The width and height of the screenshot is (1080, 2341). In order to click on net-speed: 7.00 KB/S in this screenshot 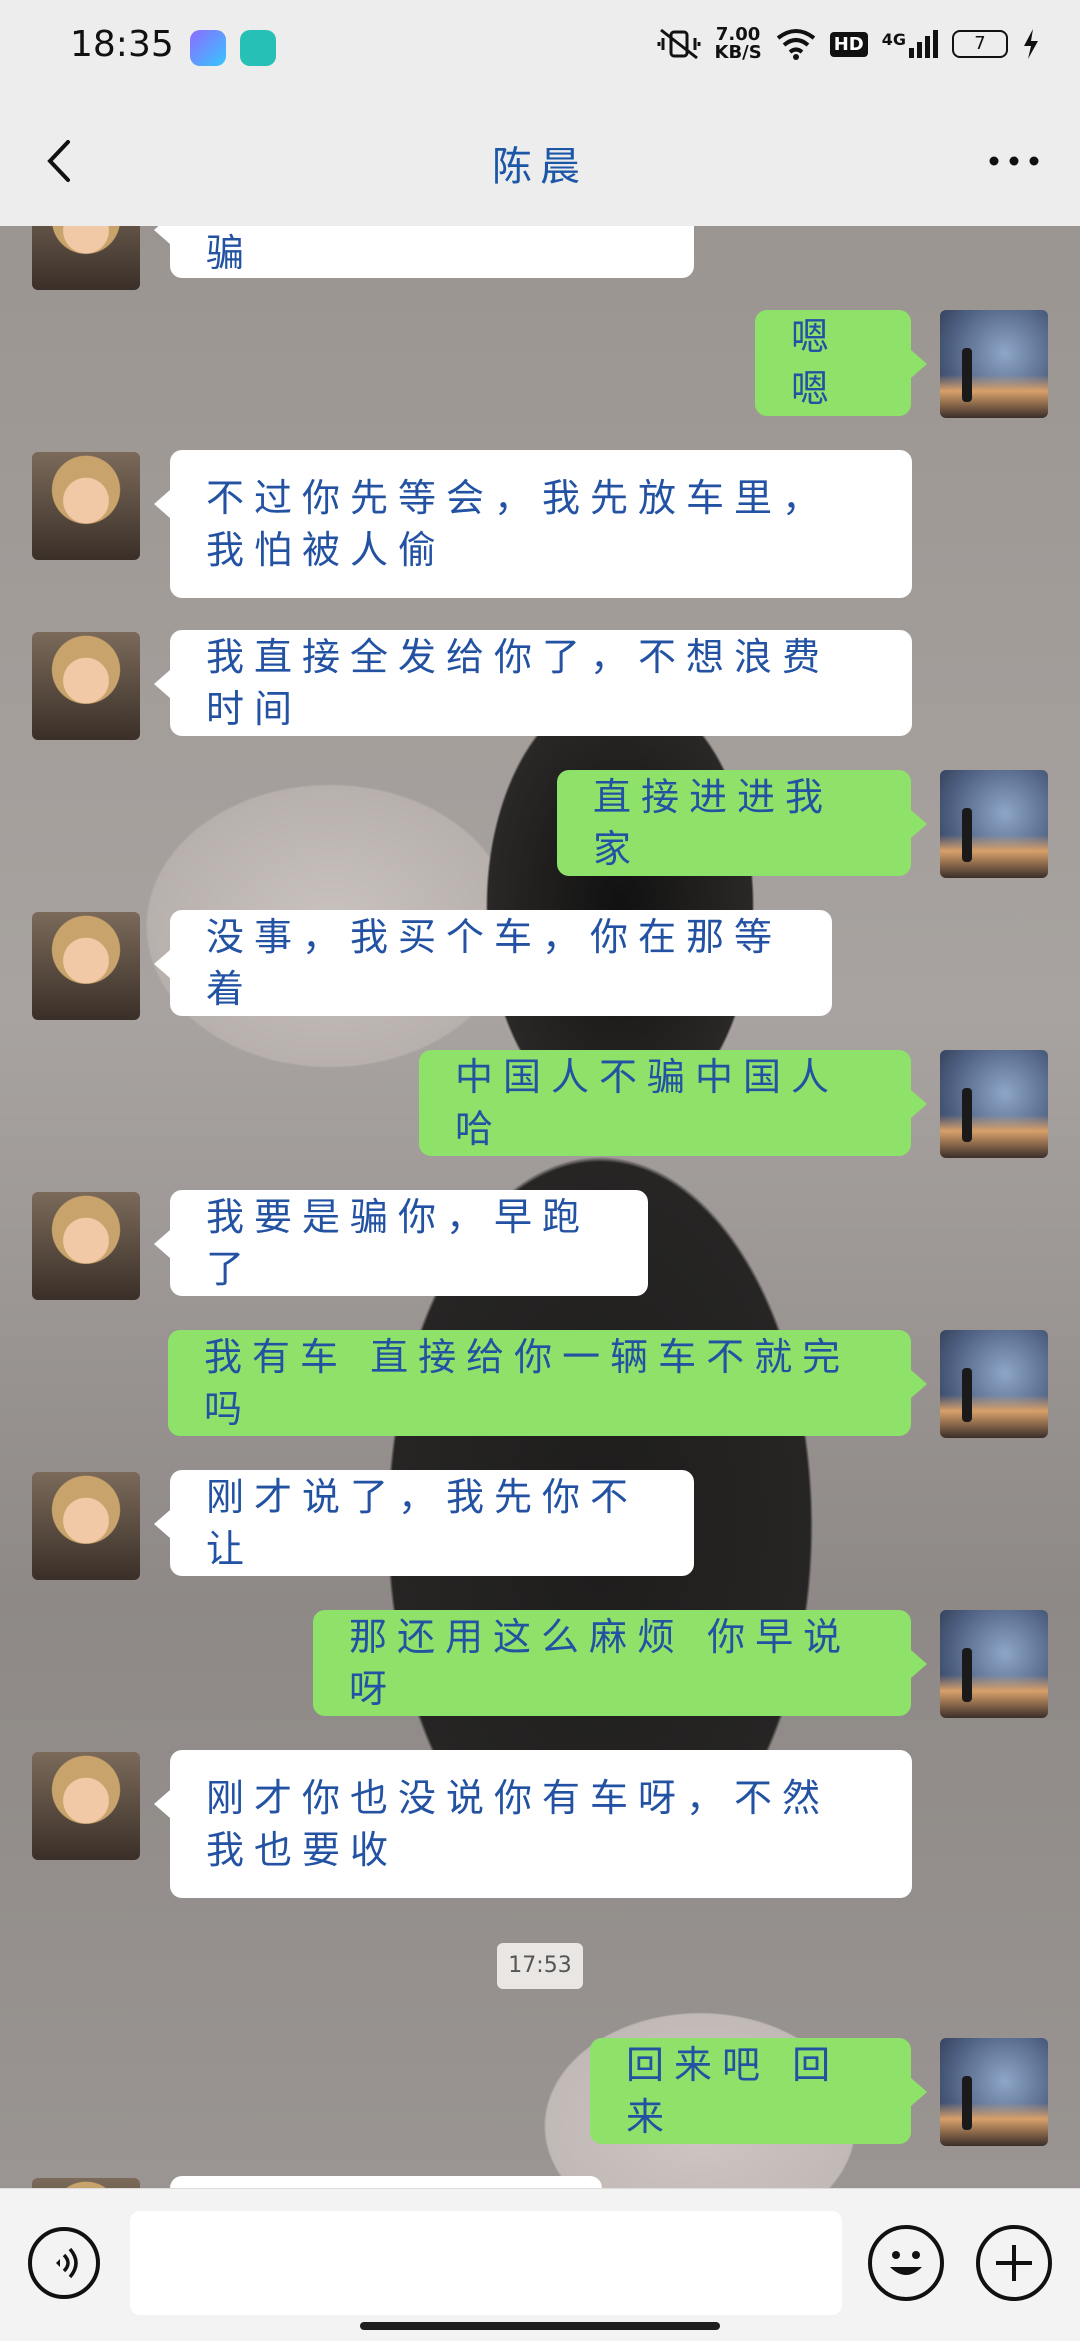, I will do `click(738, 44)`.